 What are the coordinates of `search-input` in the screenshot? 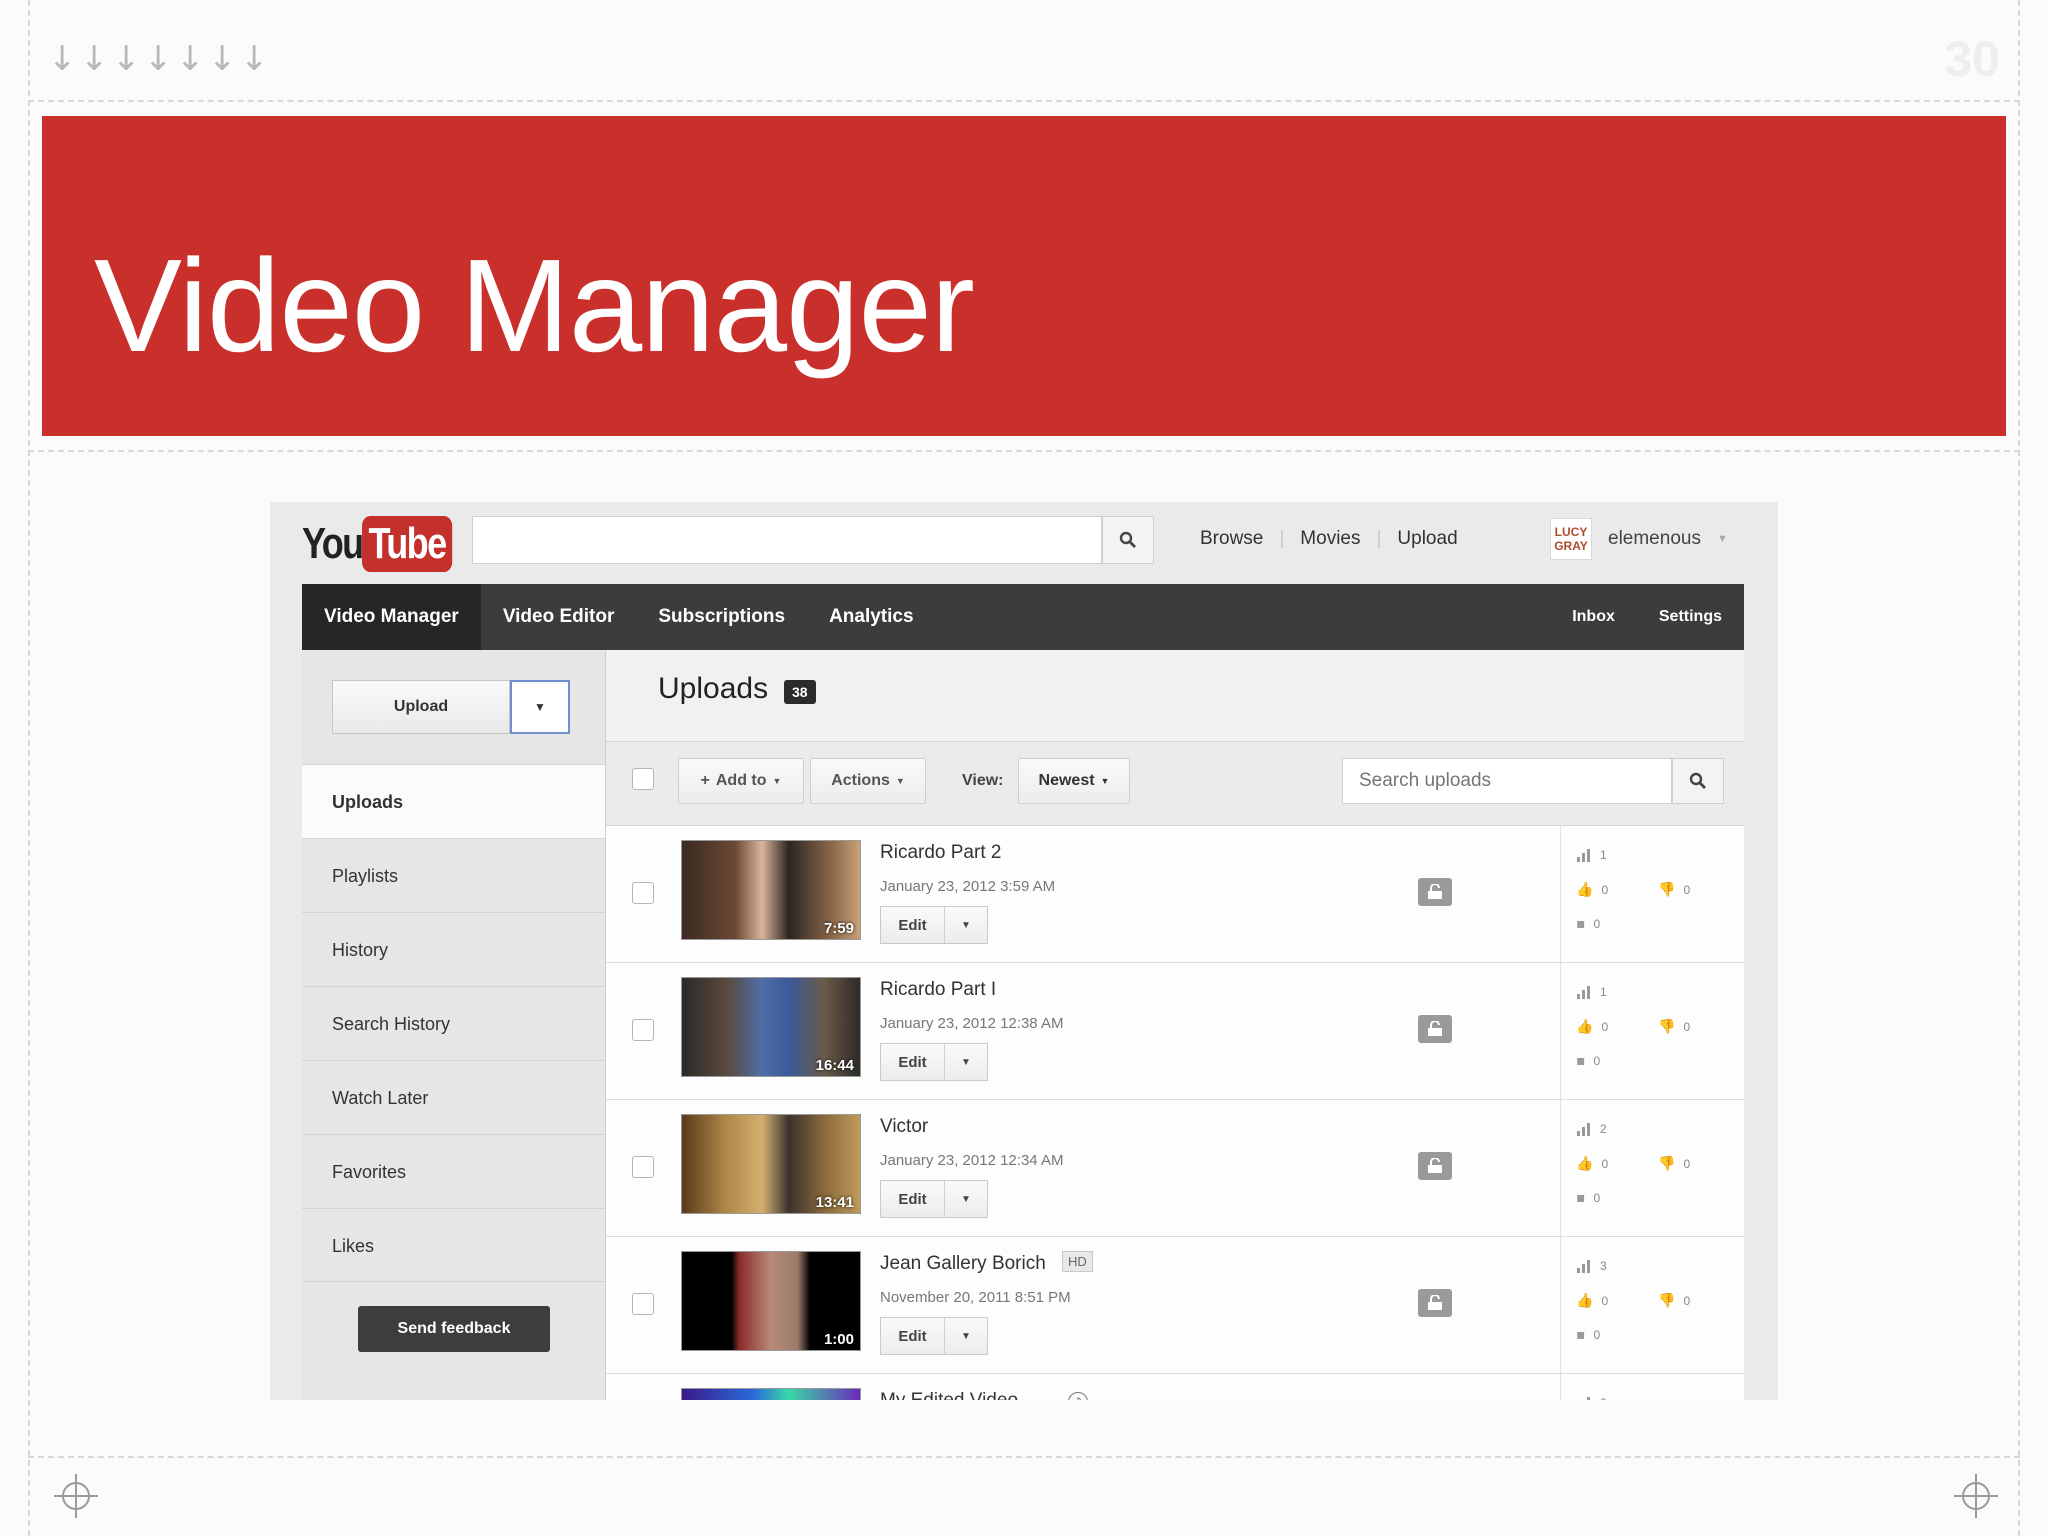 It's located at (787, 540).